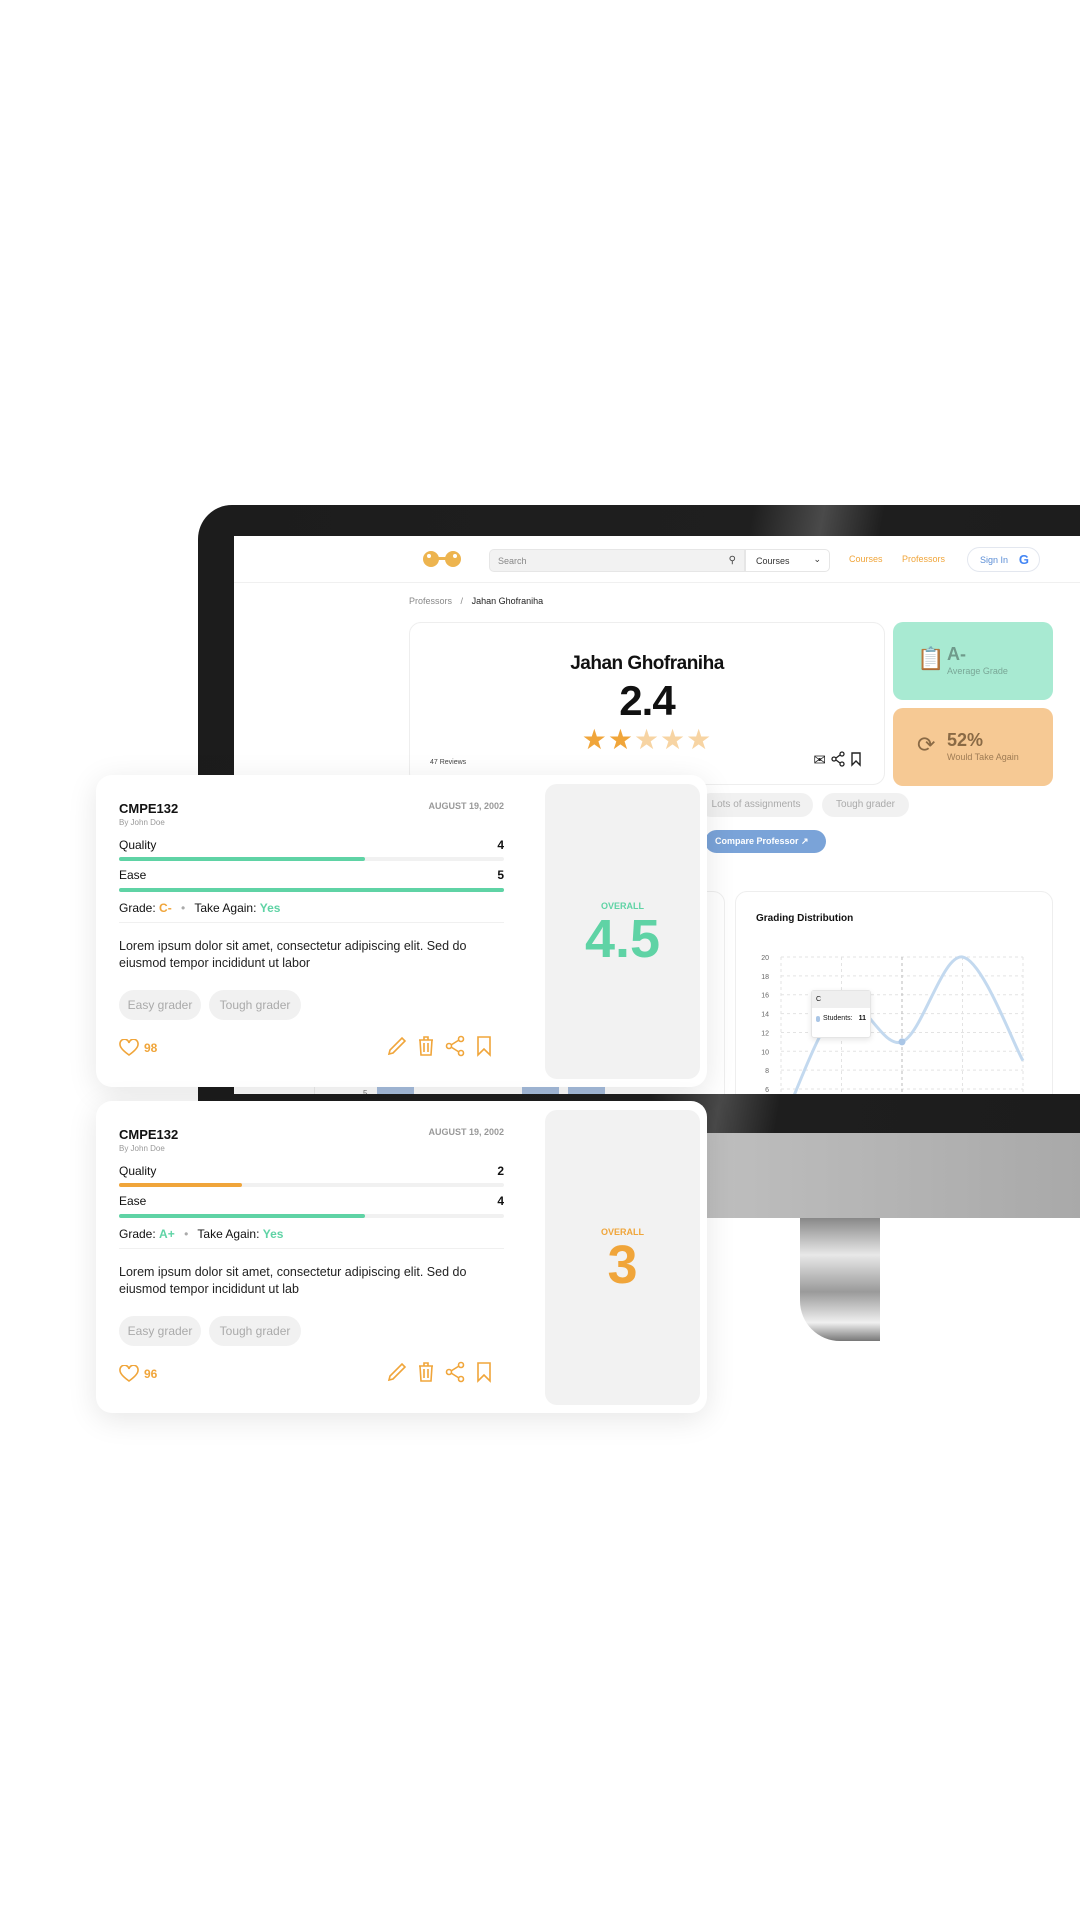  Describe the element at coordinates (167, 1234) in the screenshot. I see `grade-value: A+` at that location.